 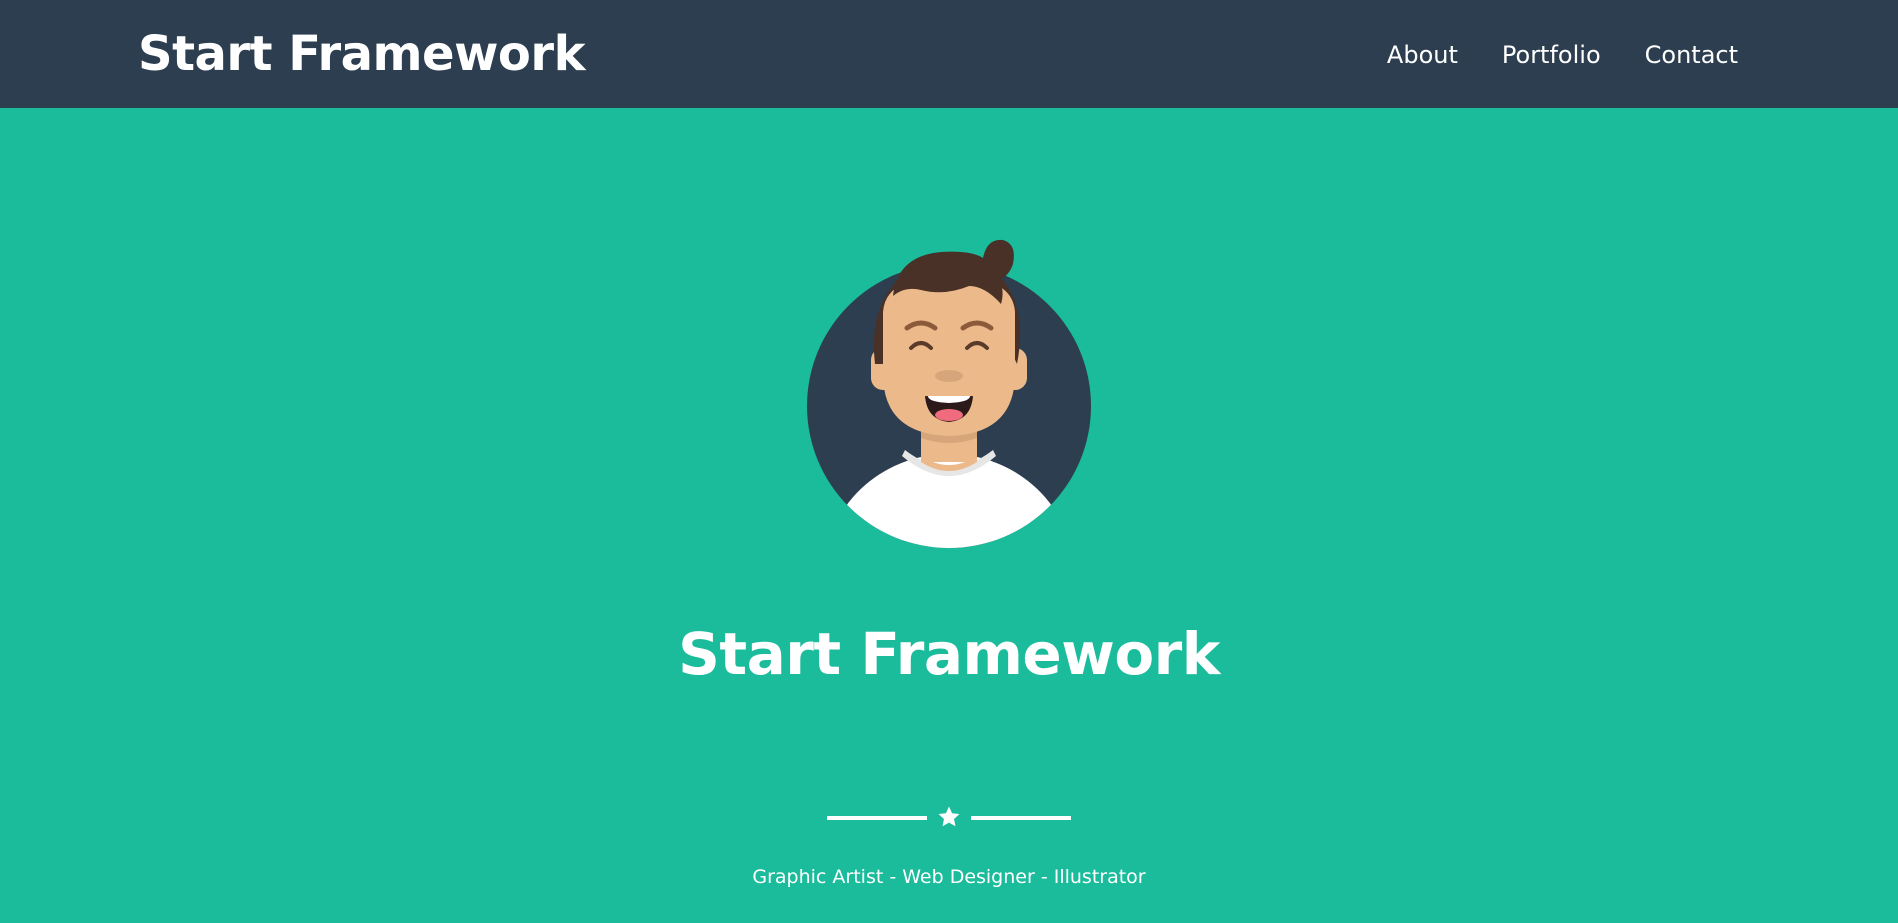 What do you see at coordinates (949, 54) in the screenshot?
I see `navbar: Start Framework About Portfolio Contact` at bounding box center [949, 54].